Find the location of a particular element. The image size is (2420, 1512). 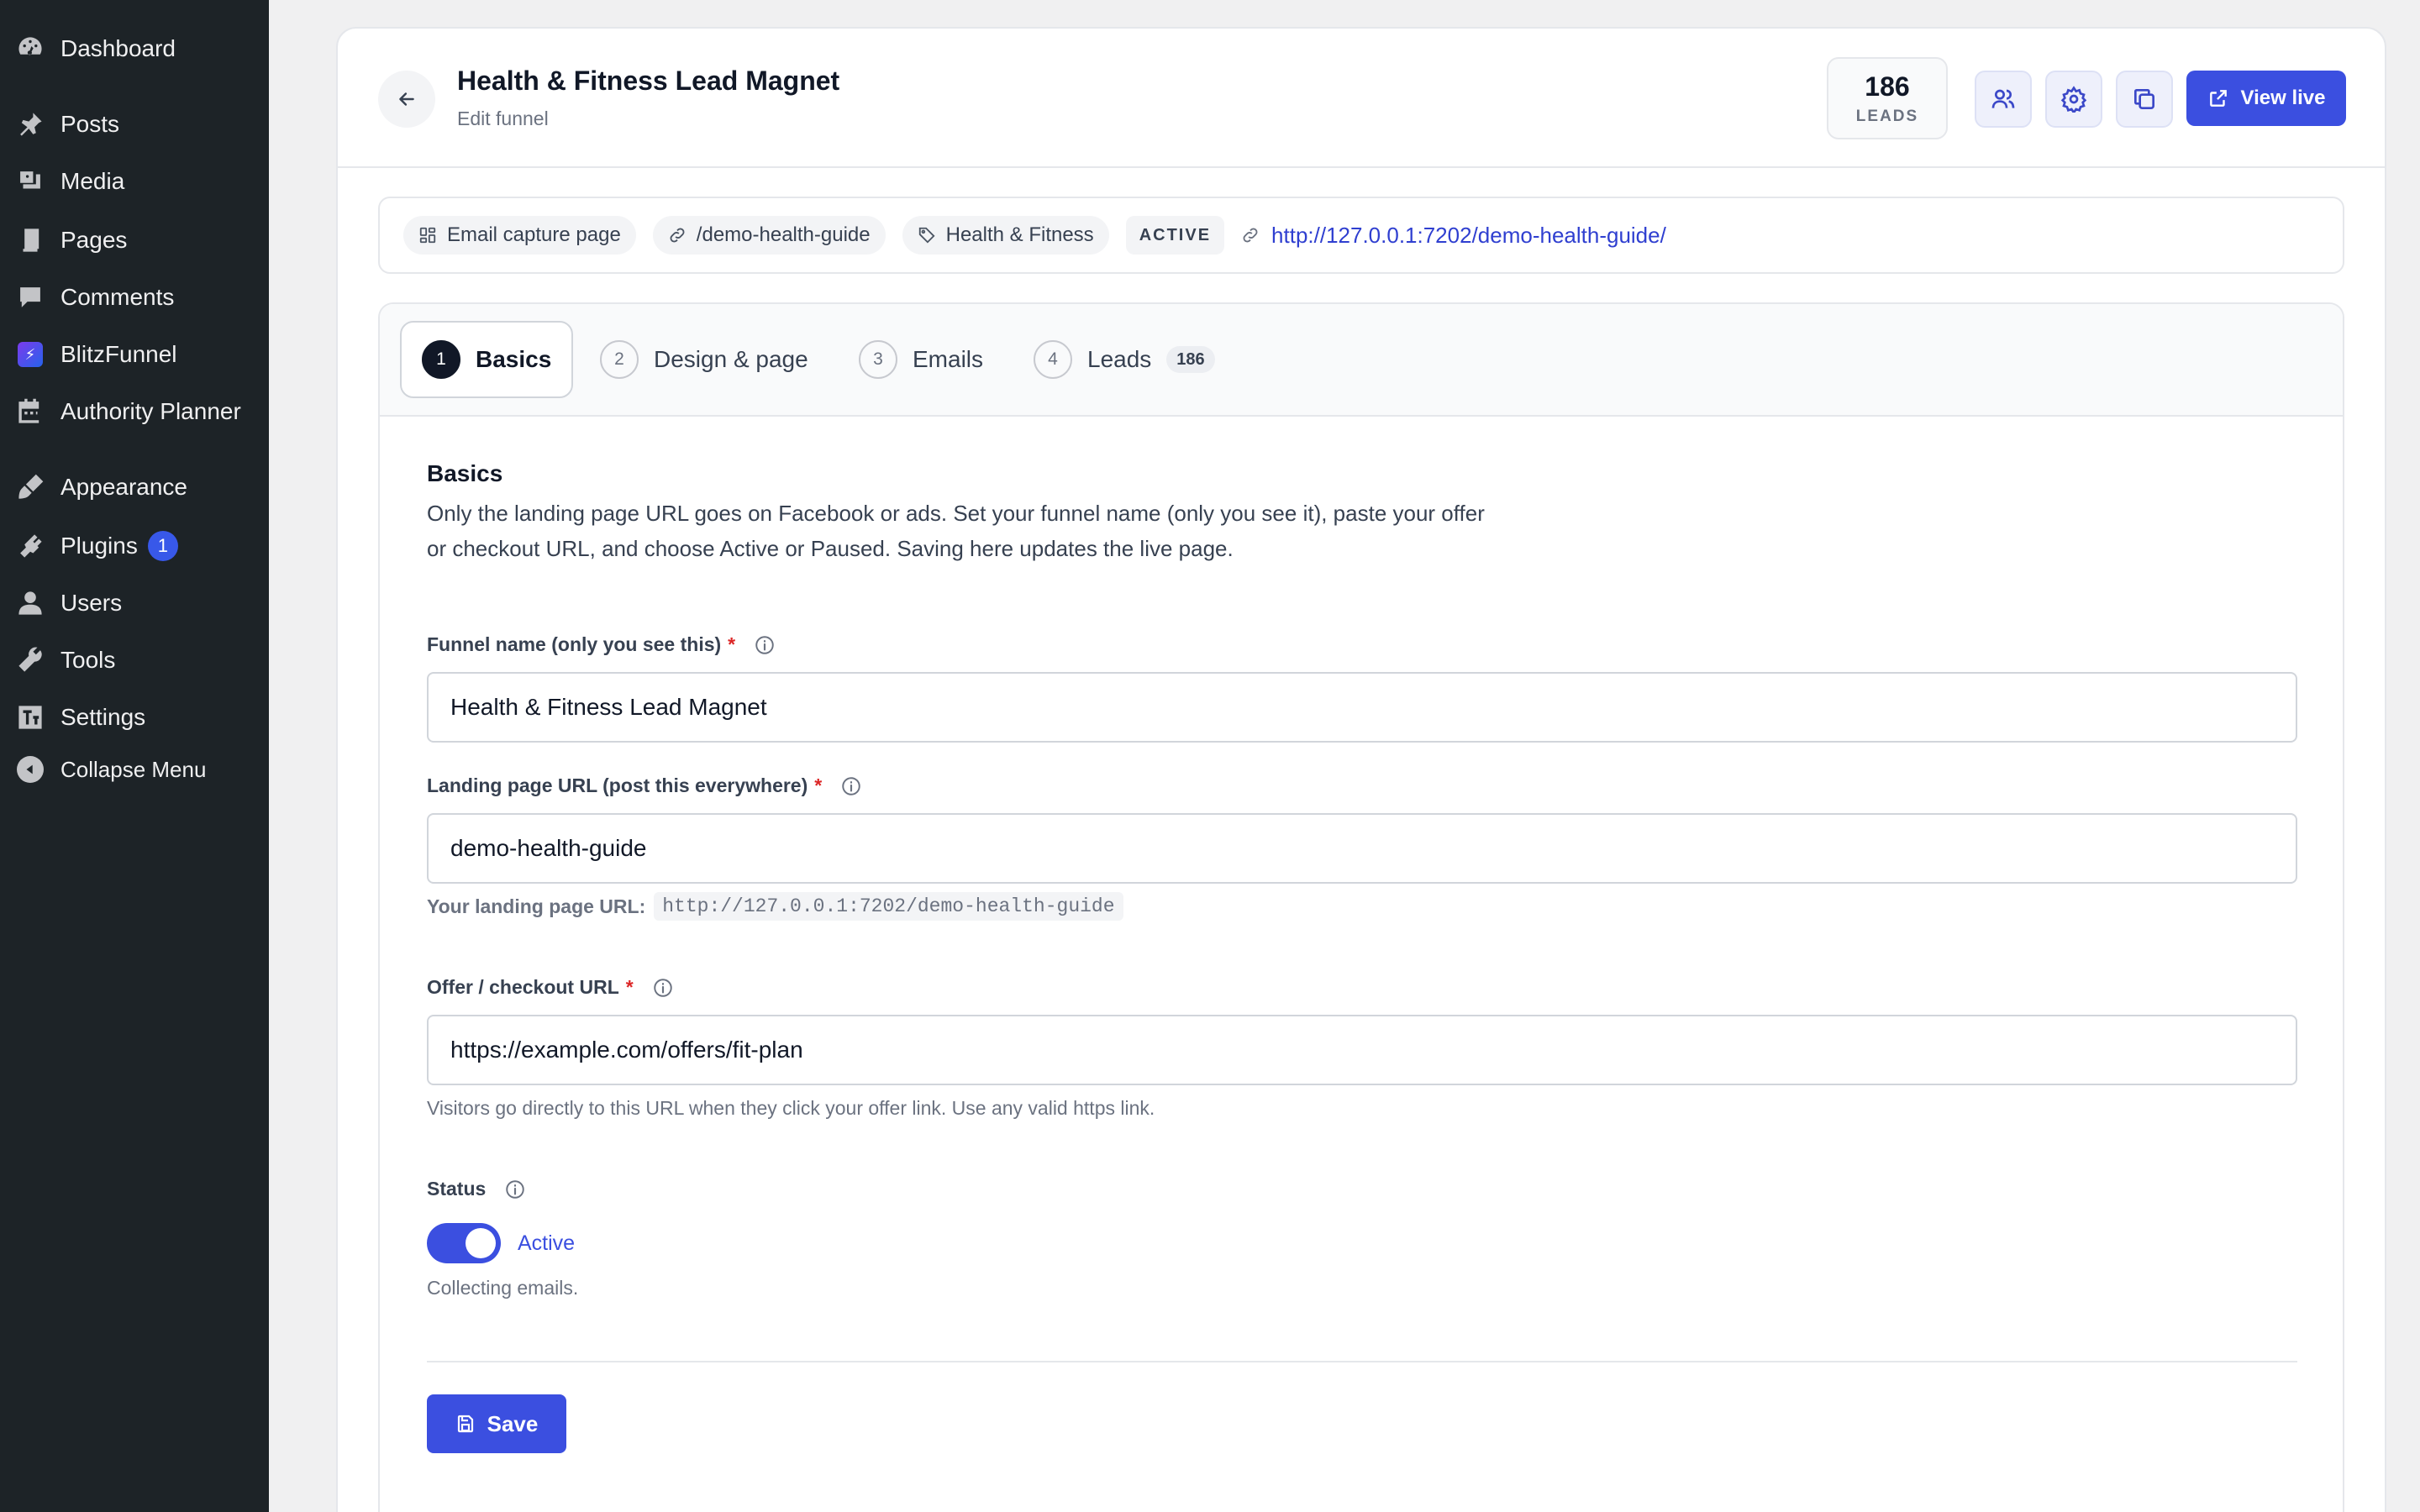

offer-url-label: Offer / checkout URL * is located at coordinates (551, 987).